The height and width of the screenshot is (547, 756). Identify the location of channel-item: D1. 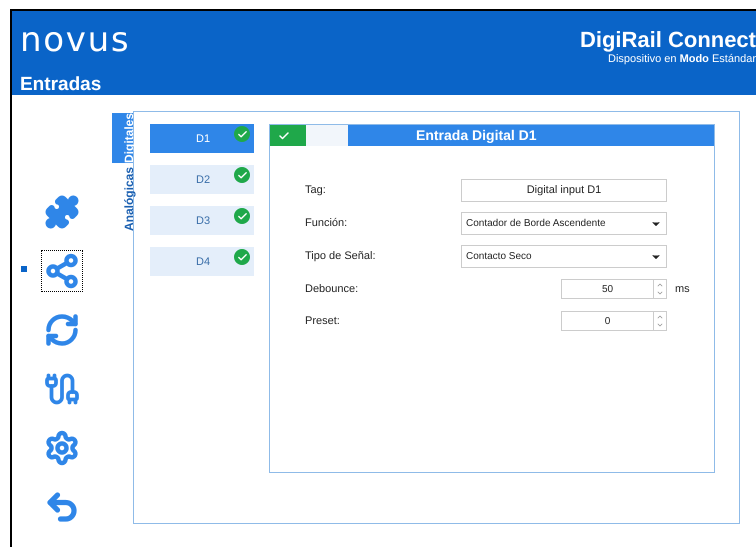
(202, 138).